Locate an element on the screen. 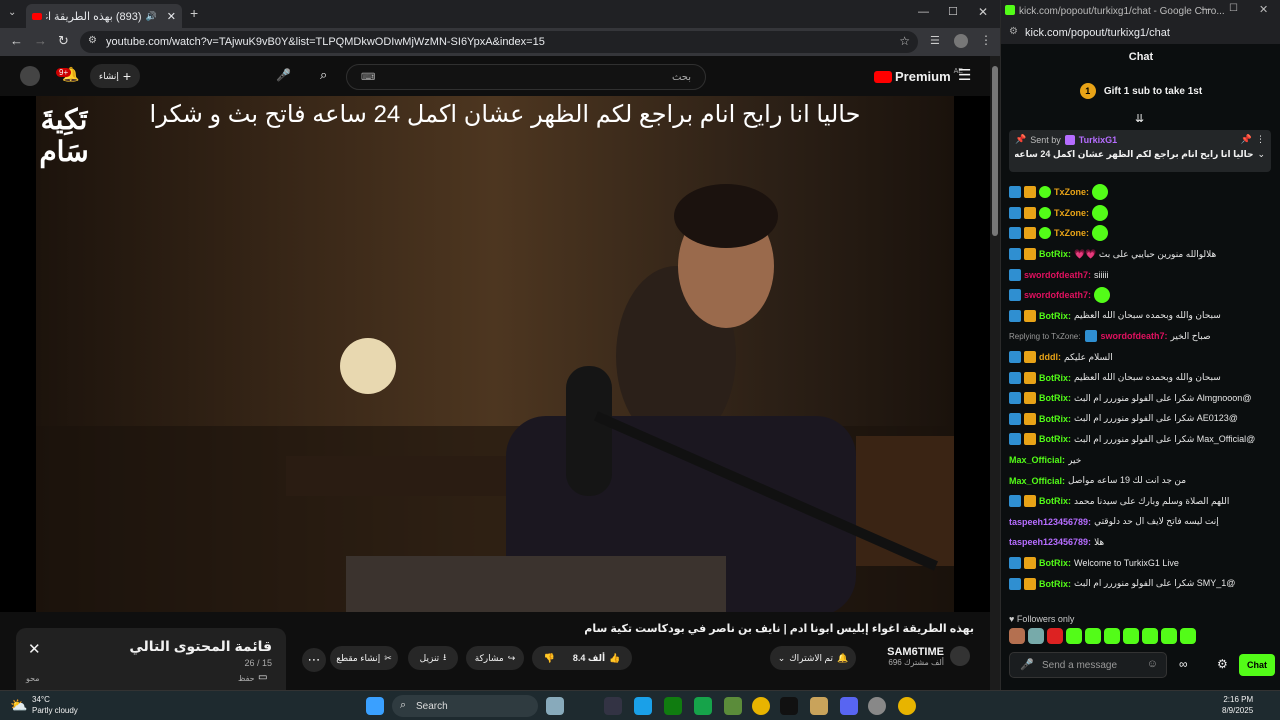  emoji-picker-icon: ☺ is located at coordinates (1152, 664).